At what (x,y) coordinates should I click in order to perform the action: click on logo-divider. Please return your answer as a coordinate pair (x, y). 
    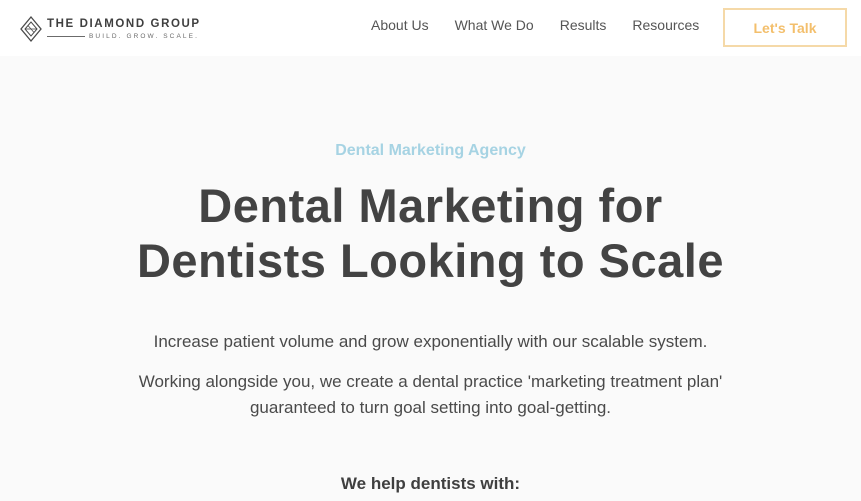
    Looking at the image, I should click on (66, 36).